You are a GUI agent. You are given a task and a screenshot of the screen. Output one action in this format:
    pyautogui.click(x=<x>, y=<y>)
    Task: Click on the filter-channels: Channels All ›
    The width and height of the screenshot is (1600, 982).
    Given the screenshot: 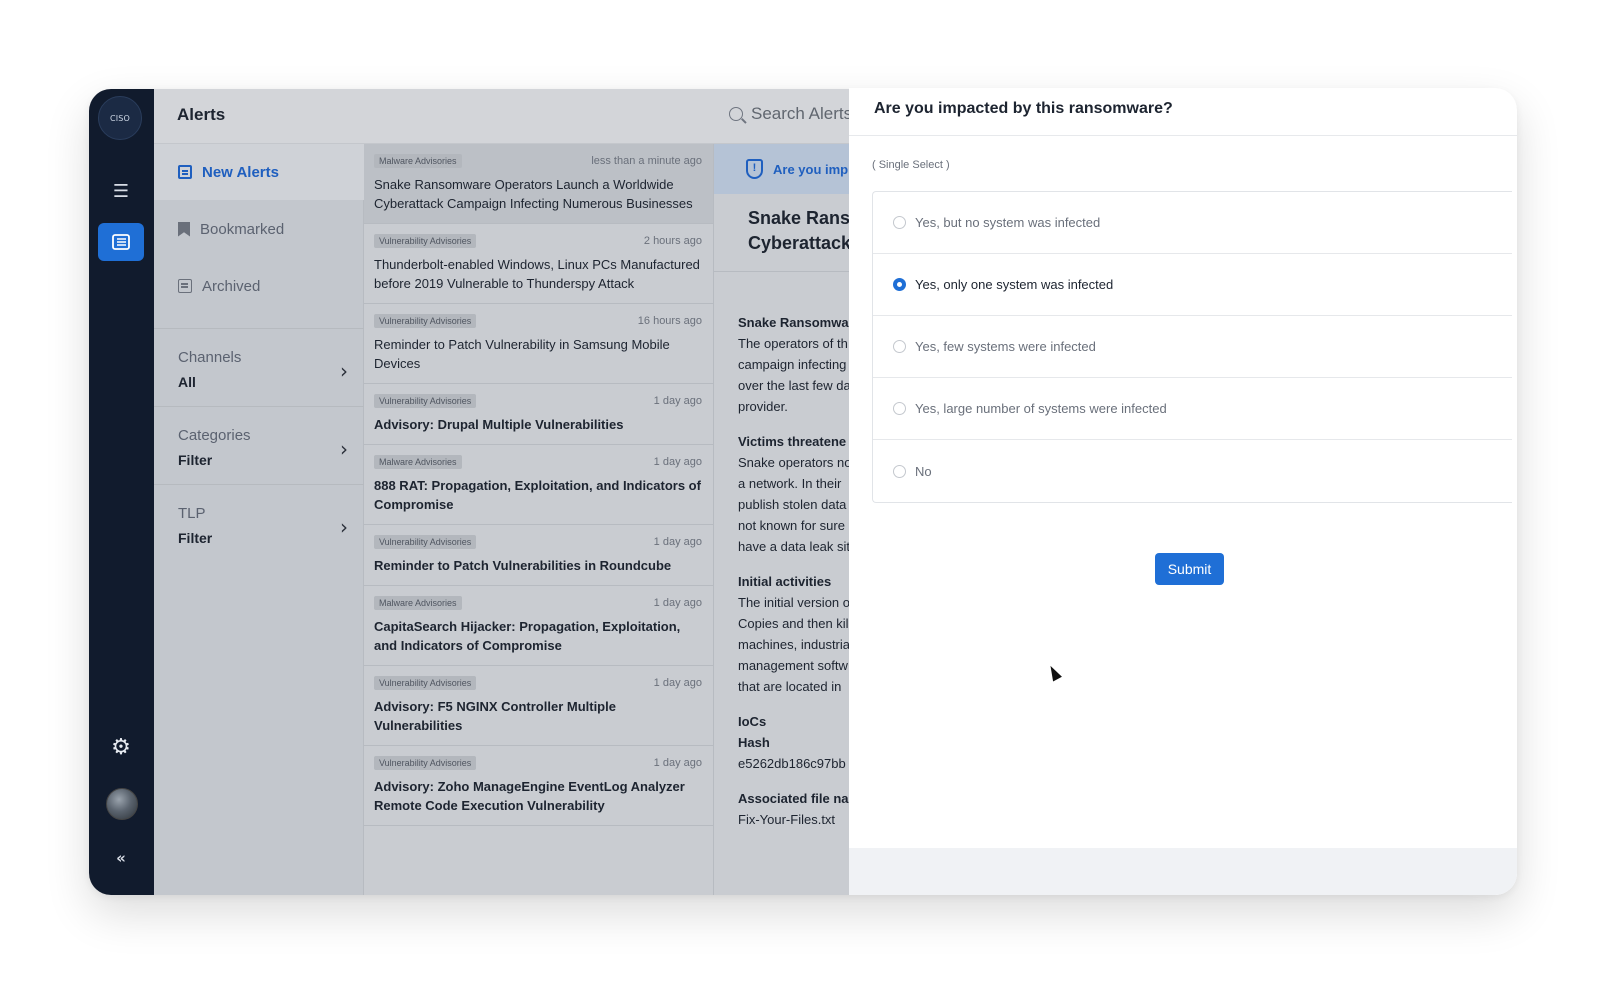 What is the action you would take?
    pyautogui.click(x=263, y=369)
    